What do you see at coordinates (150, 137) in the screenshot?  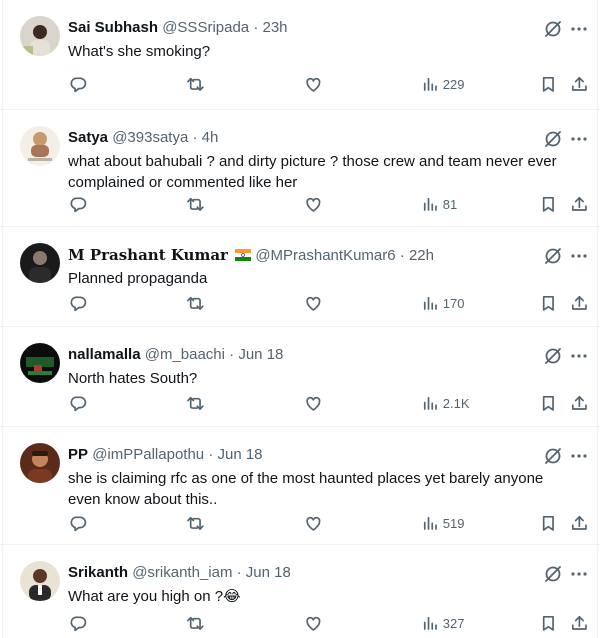 I see `author-handle: @393satya` at bounding box center [150, 137].